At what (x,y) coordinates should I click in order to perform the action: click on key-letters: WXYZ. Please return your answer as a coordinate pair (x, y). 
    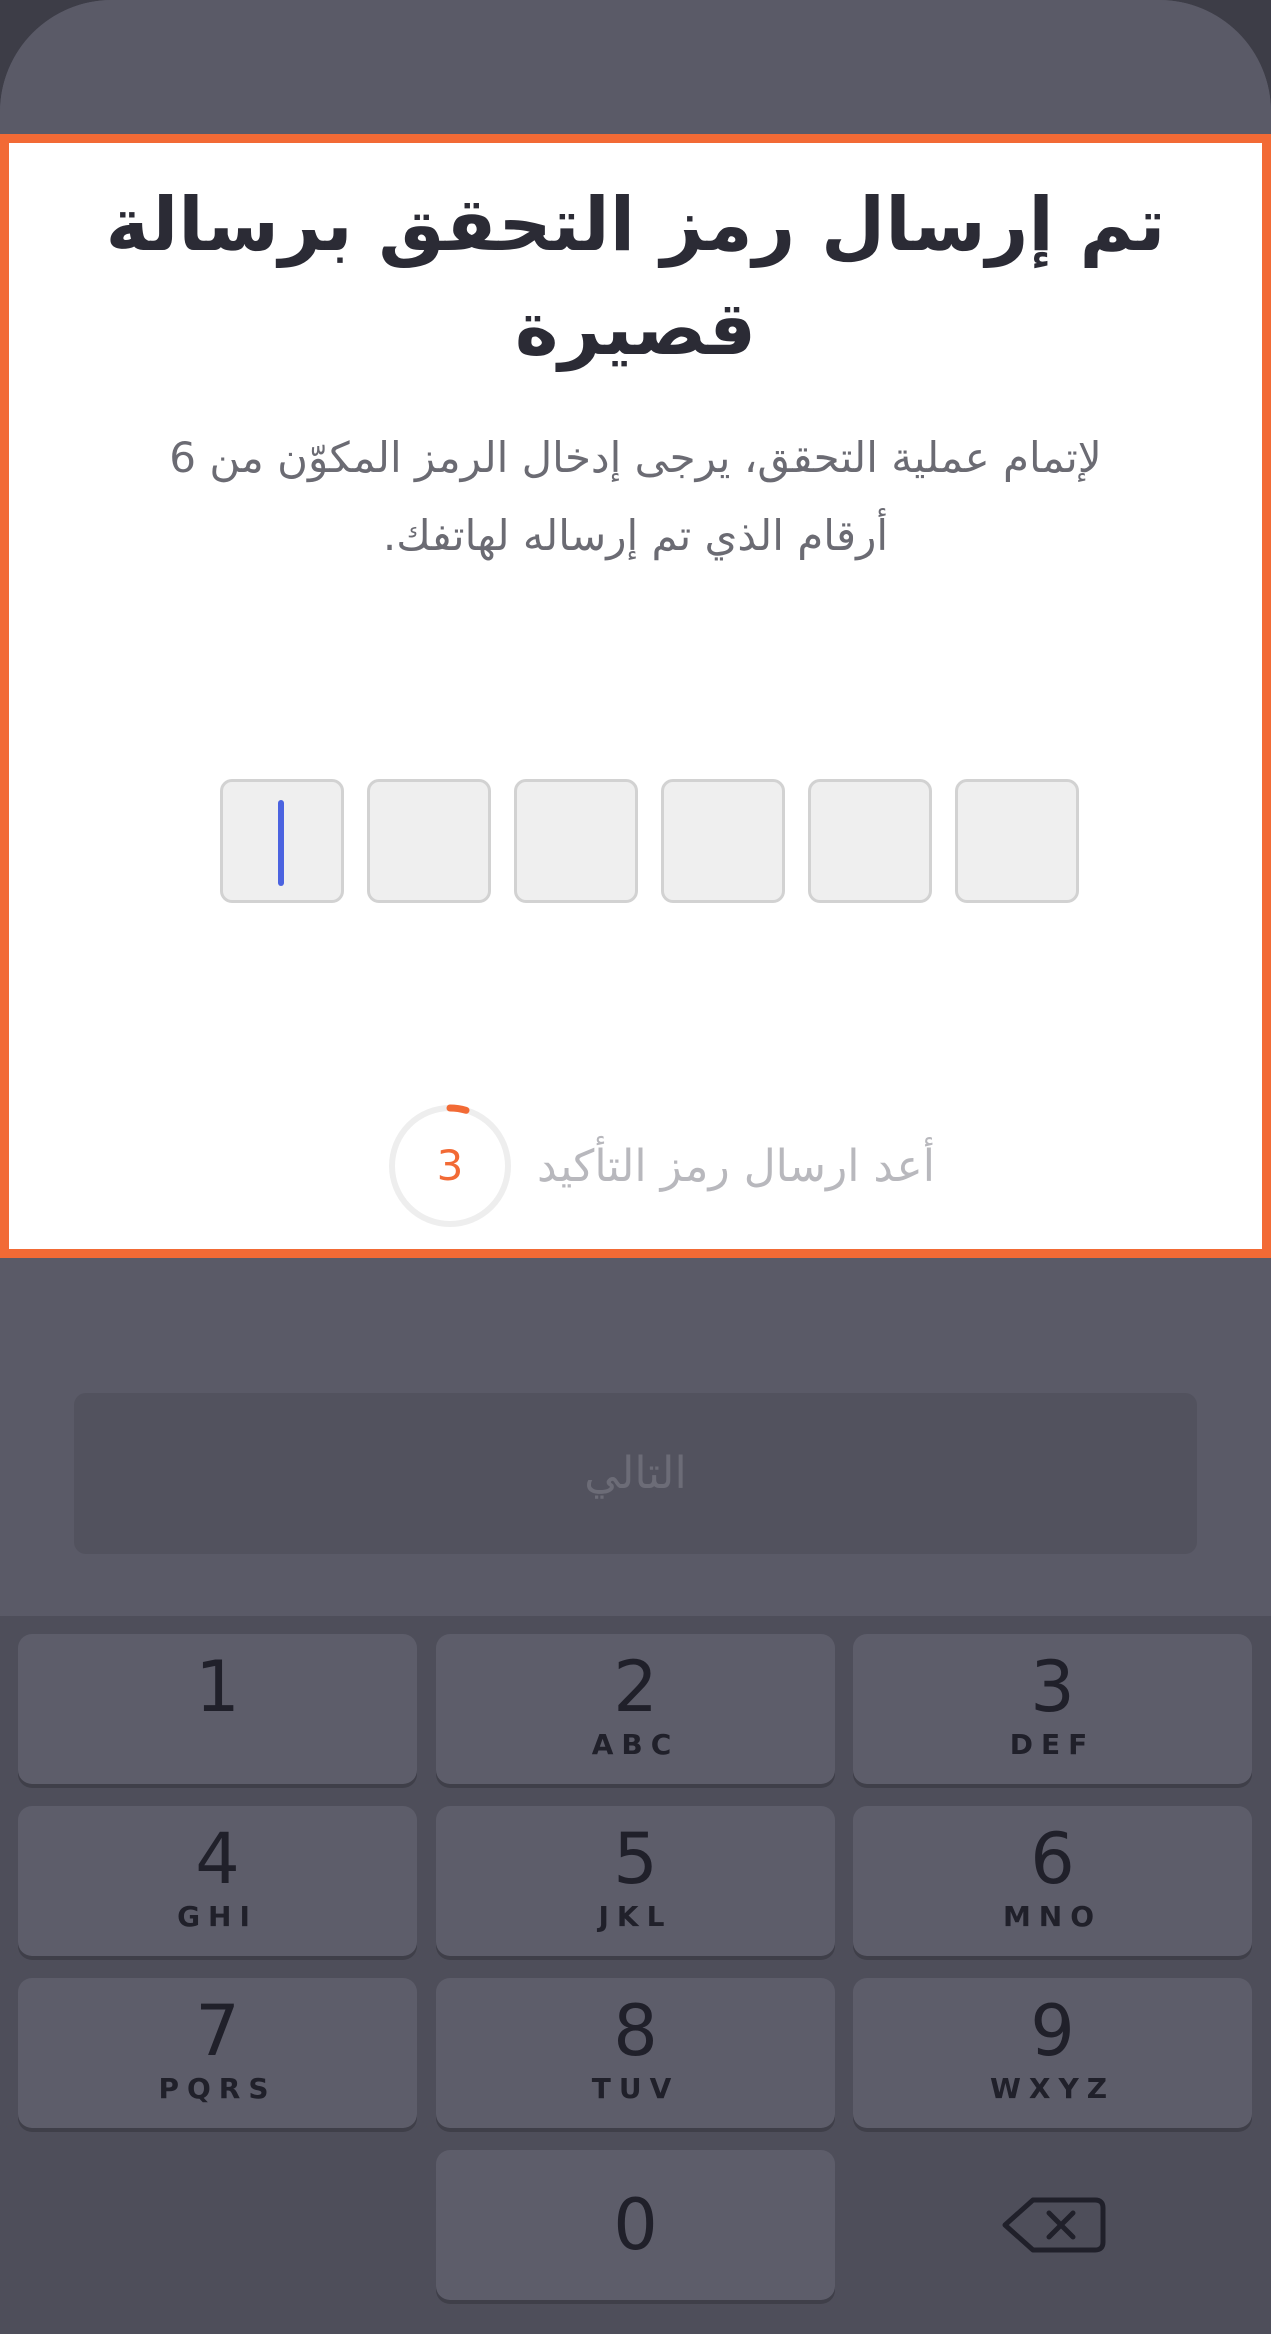
    Looking at the image, I should click on (1052, 2088).